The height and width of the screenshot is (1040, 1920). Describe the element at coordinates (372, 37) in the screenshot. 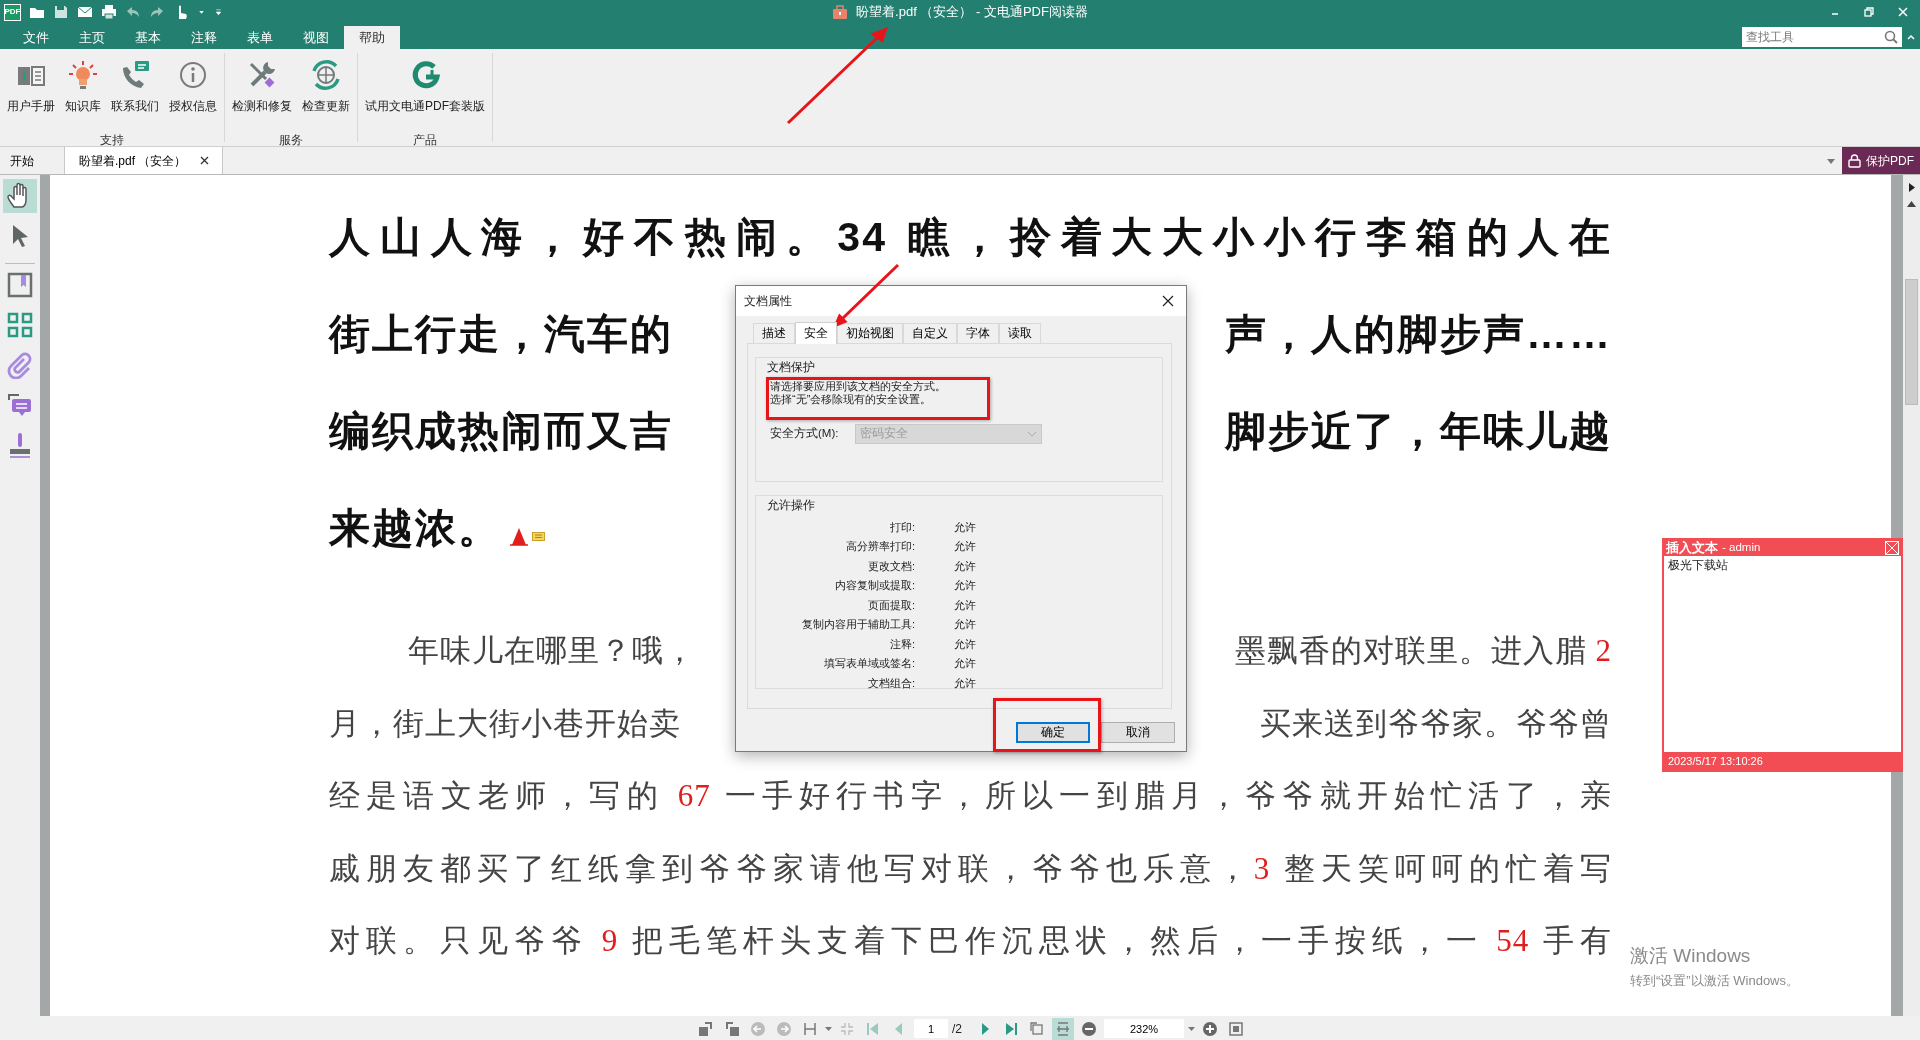

I see `menu-tab: 帮助` at that location.